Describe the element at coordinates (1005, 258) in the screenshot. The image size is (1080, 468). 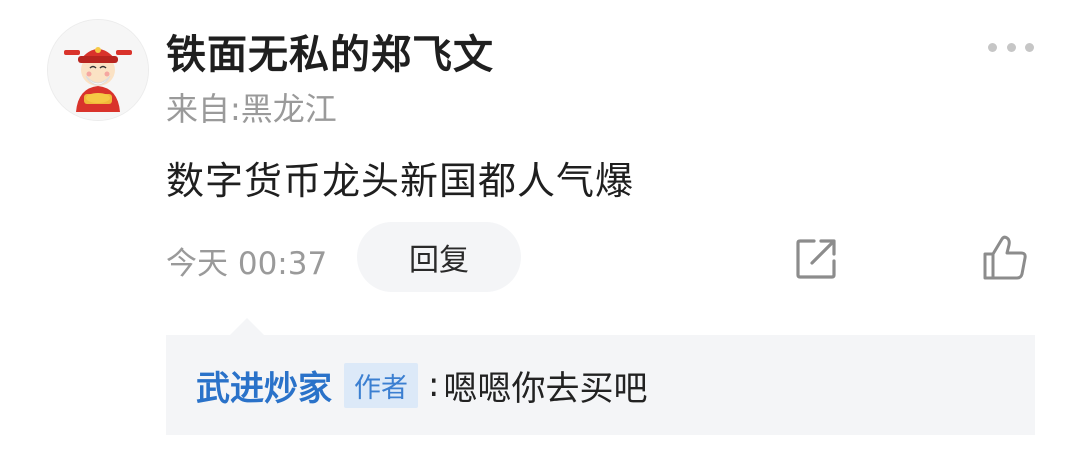
I see `thumbs-up-icon` at that location.